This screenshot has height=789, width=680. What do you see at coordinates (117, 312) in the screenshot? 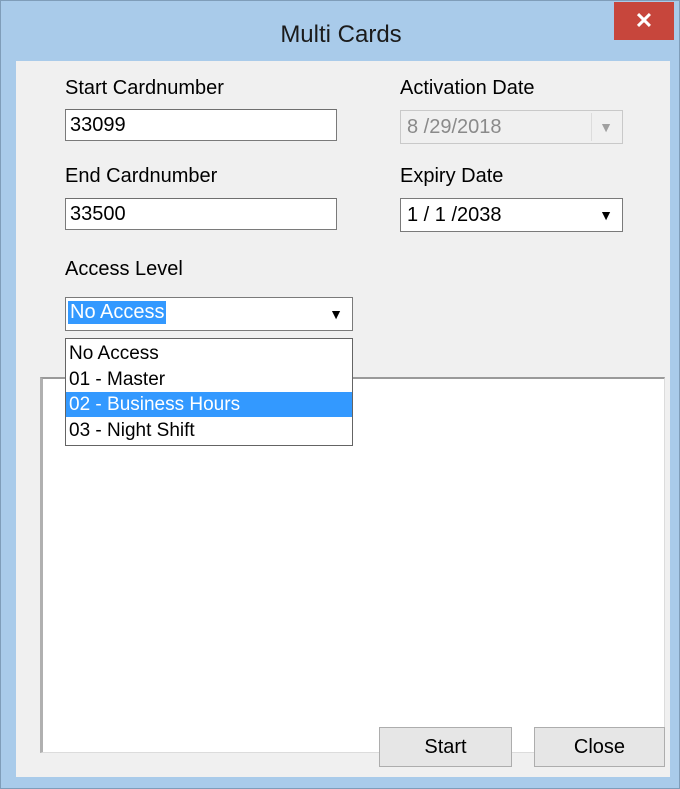
I see `access-level-value: No Access` at bounding box center [117, 312].